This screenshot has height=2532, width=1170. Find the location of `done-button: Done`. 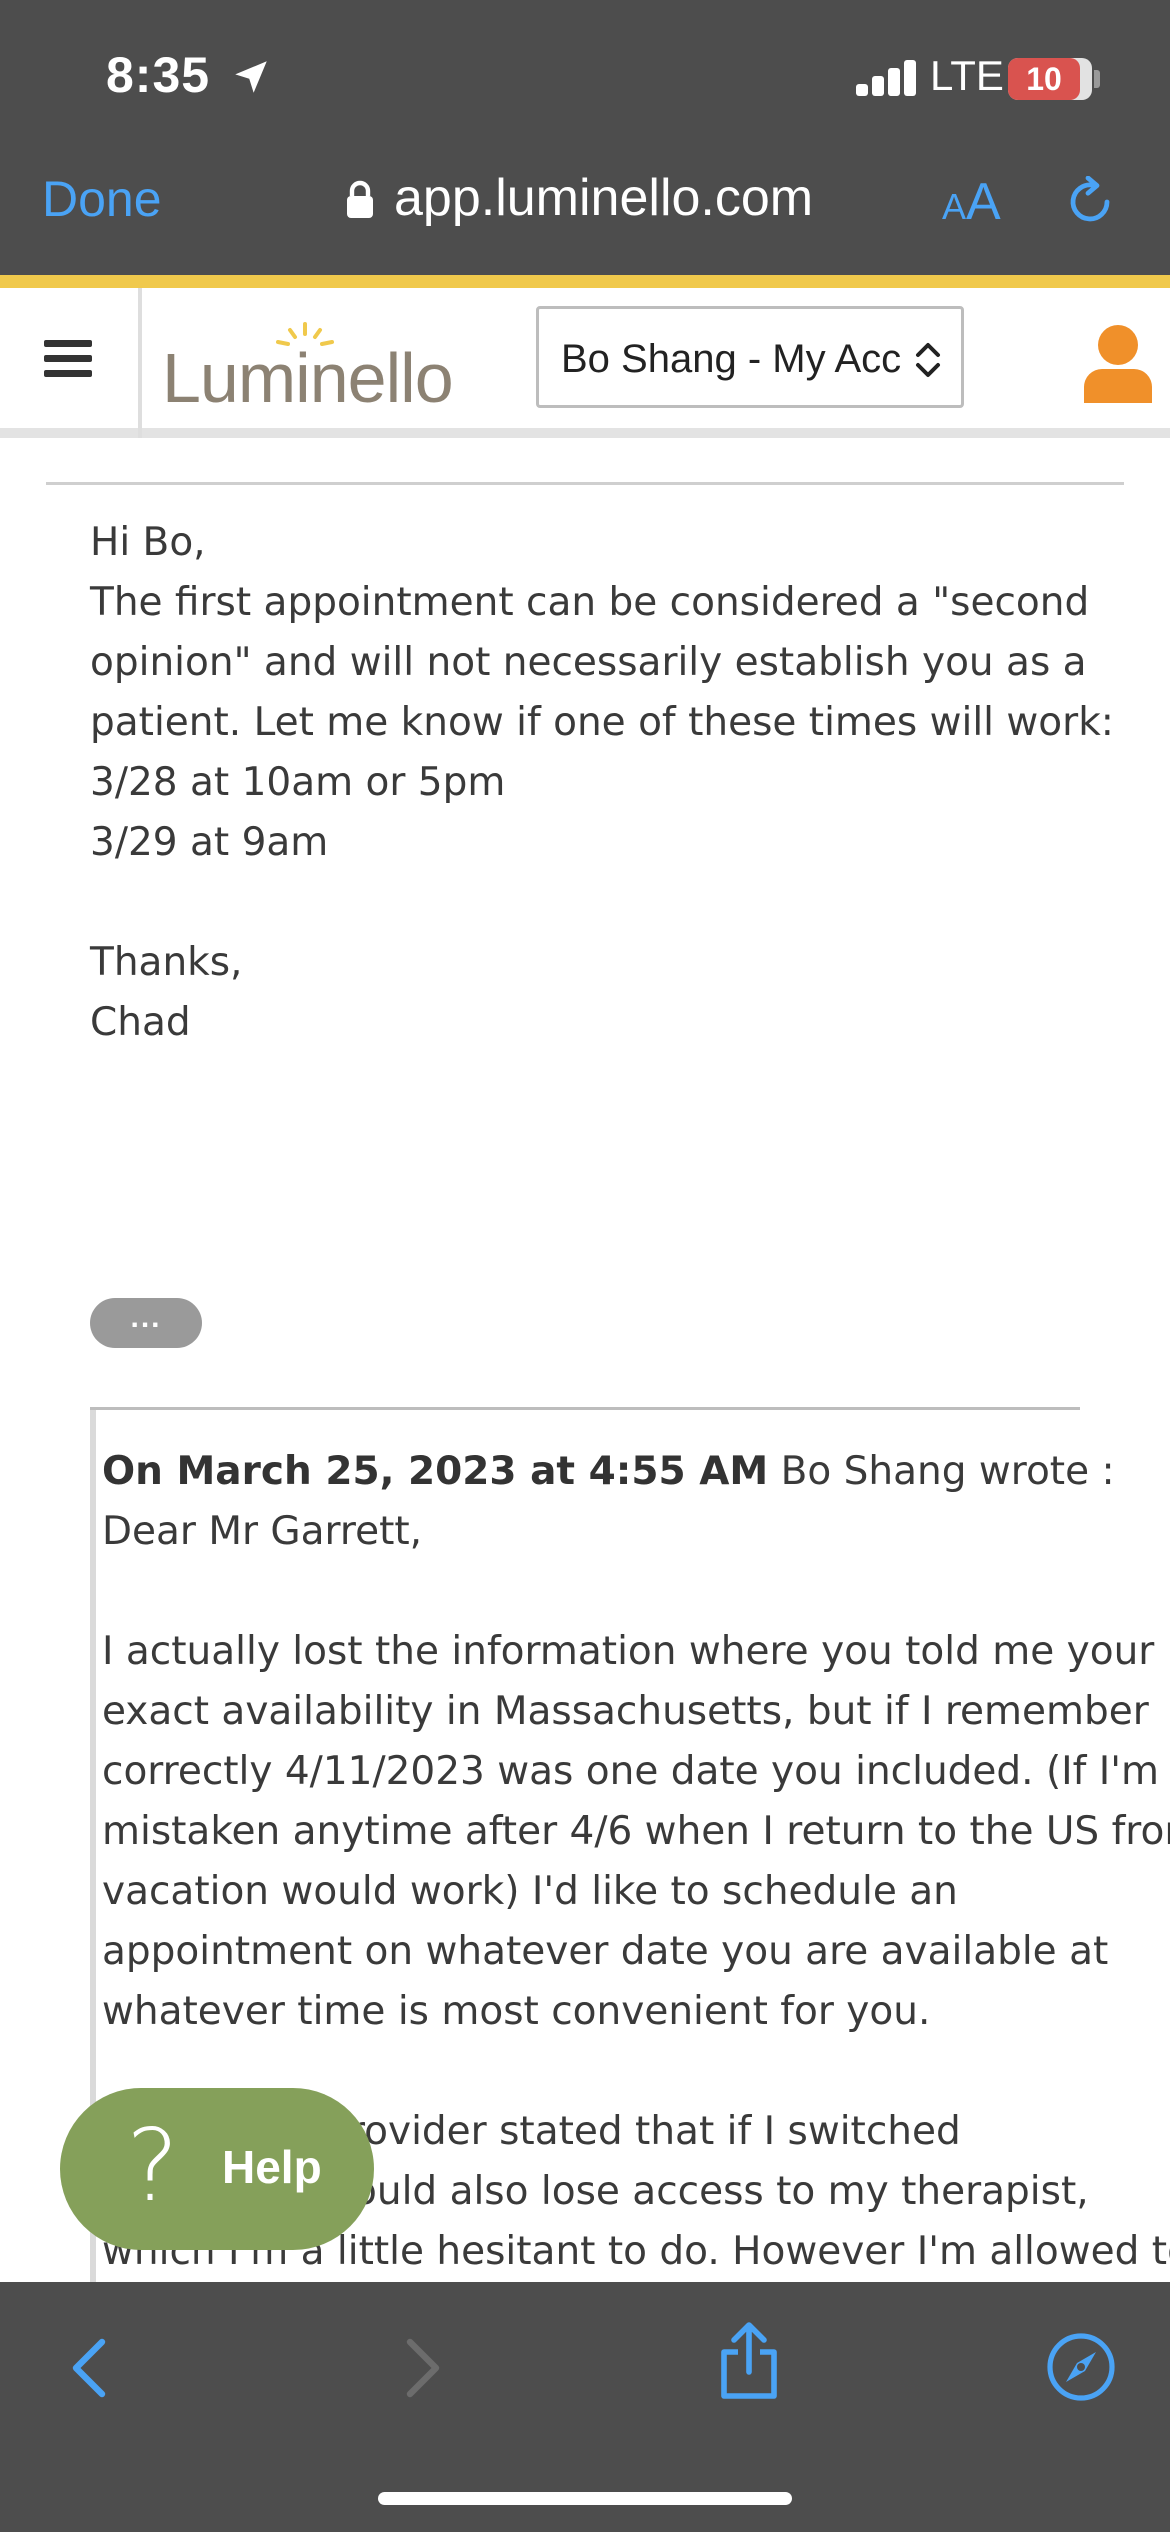

done-button: Done is located at coordinates (102, 199).